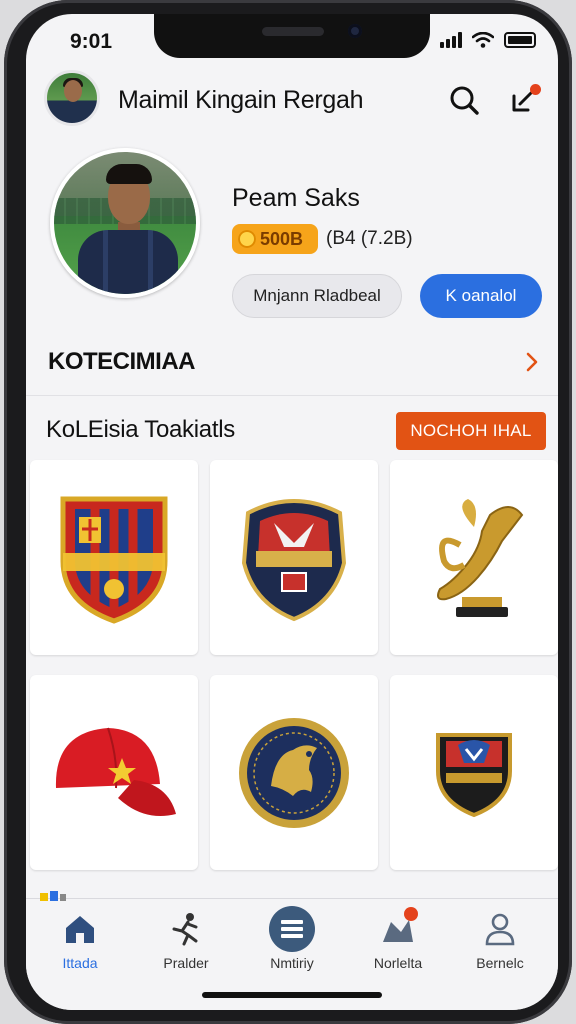  Describe the element at coordinates (500, 929) in the screenshot. I see `profile-icon` at that location.